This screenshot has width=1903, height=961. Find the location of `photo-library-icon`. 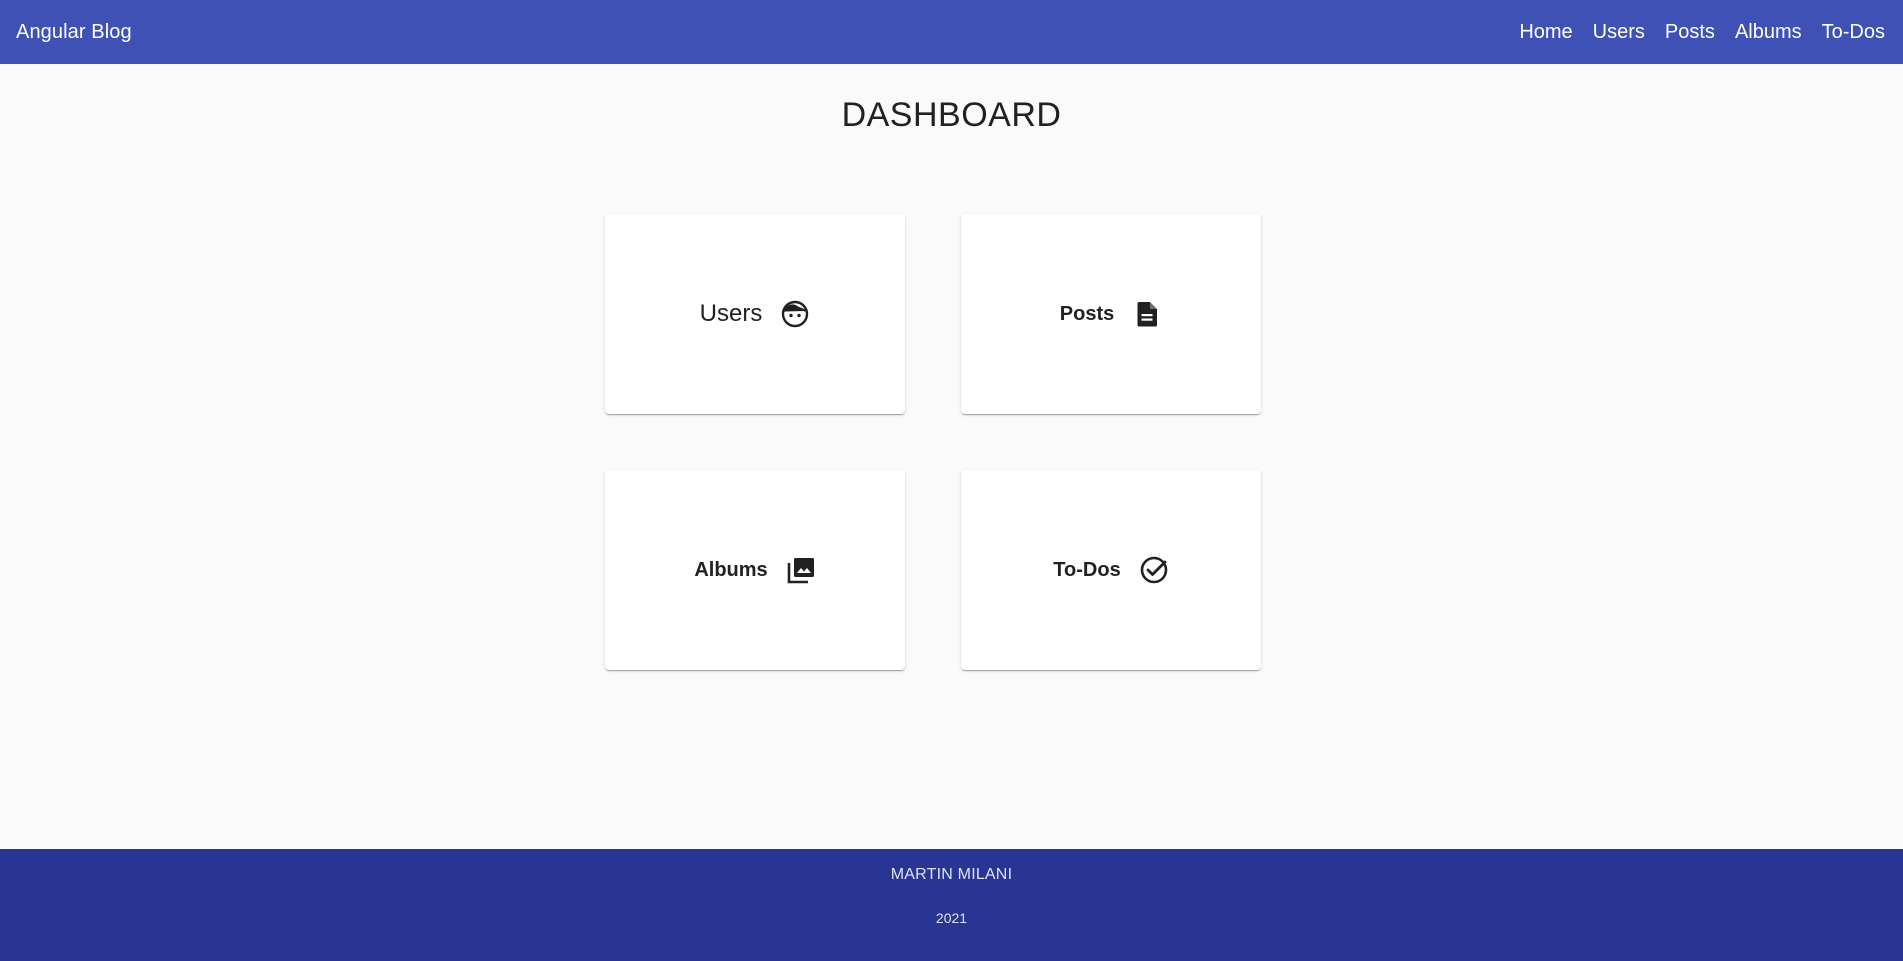

photo-library-icon is located at coordinates (801, 570).